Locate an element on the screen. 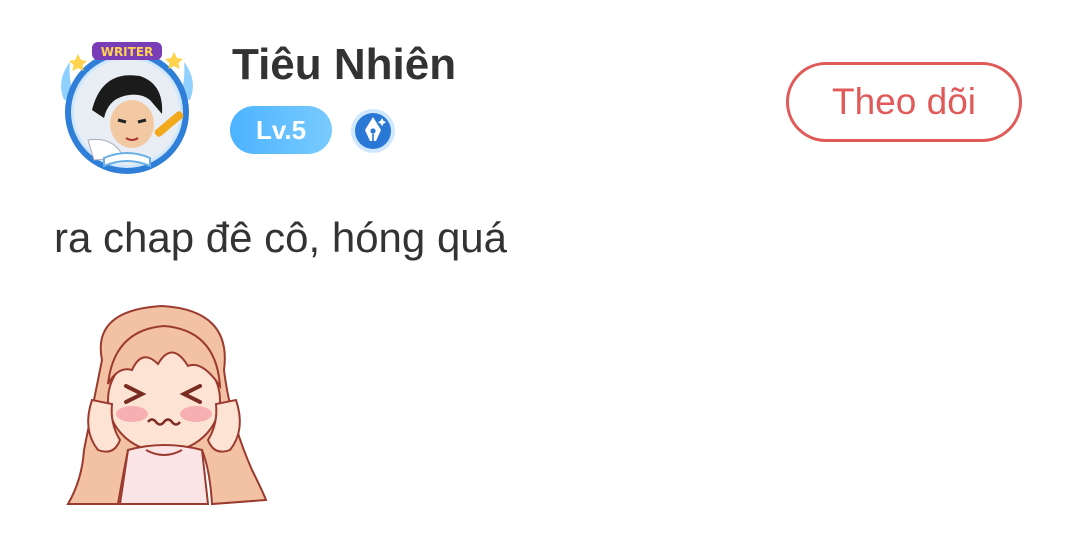 The image size is (1080, 537). follow-button: Theo dõi is located at coordinates (904, 102).